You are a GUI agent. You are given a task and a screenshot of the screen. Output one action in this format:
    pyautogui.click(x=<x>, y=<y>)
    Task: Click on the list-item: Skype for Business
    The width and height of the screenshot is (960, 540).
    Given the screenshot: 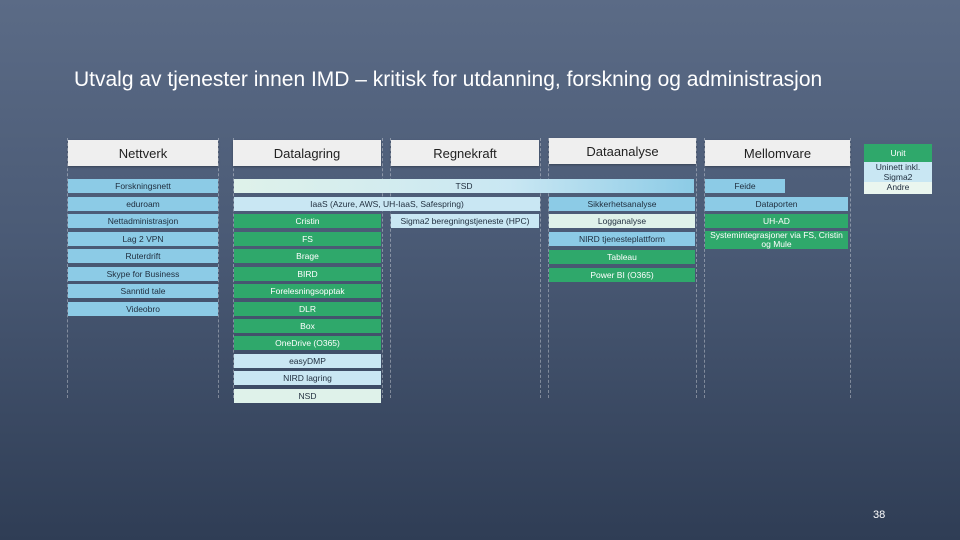 What is the action you would take?
    pyautogui.click(x=143, y=274)
    